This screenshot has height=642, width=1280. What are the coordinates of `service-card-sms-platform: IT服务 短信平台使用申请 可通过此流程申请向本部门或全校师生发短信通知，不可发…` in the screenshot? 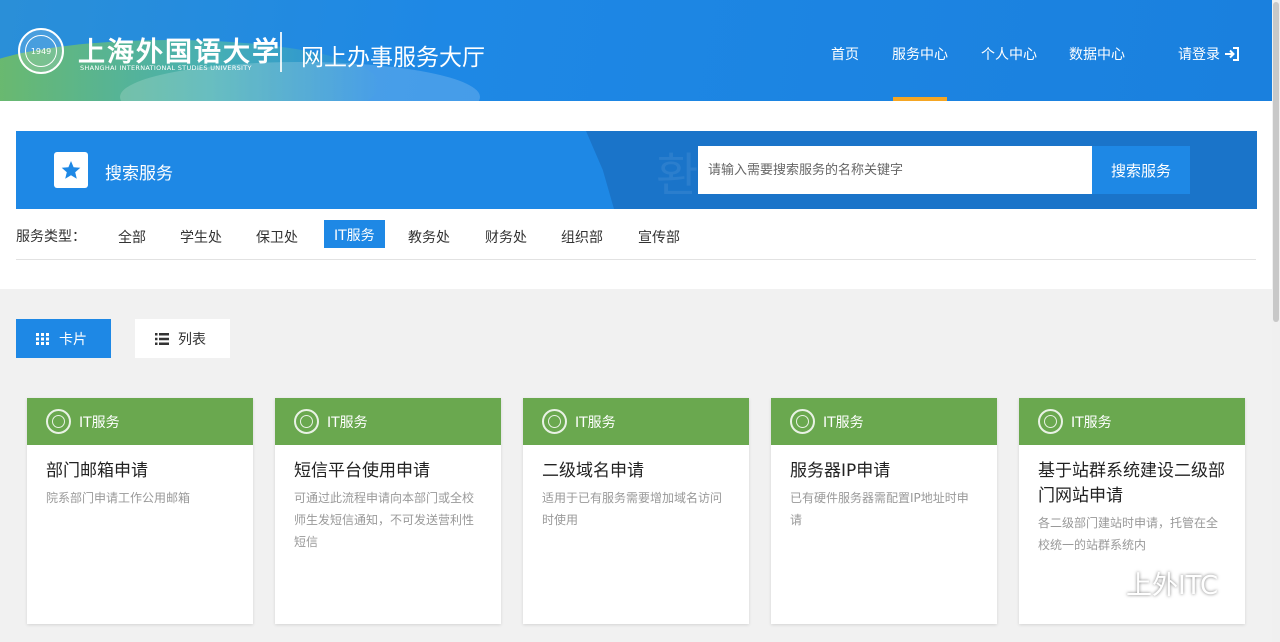 It's located at (388, 511).